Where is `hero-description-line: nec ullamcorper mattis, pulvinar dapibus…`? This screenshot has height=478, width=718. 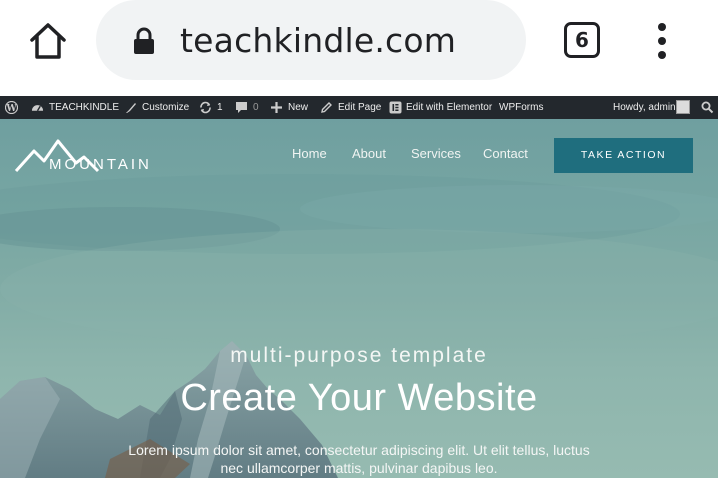
hero-description-line: nec ullamcorper mattis, pulvinar dapibus… is located at coordinates (359, 468).